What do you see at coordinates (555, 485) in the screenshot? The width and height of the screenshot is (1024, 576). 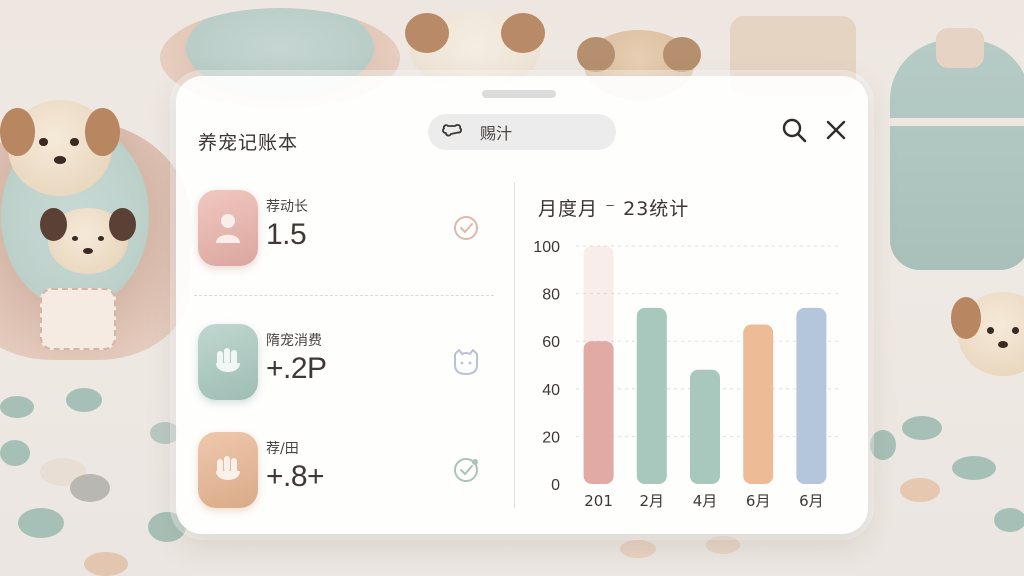 I see `y-tick-label: 0` at bounding box center [555, 485].